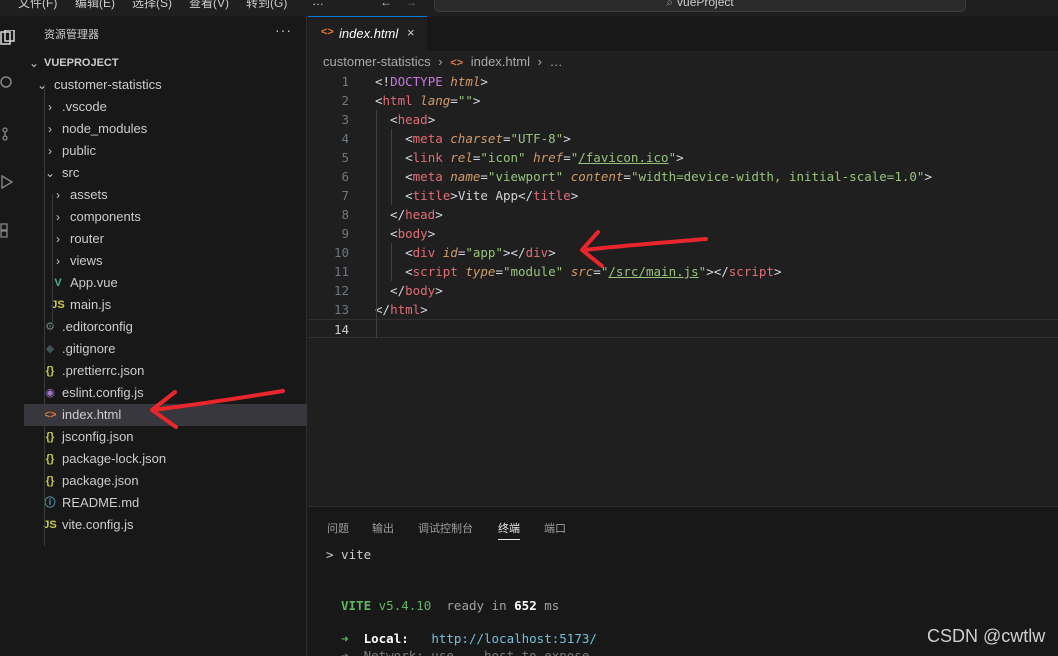  I want to click on tab-terminal: 终端, so click(509, 530).